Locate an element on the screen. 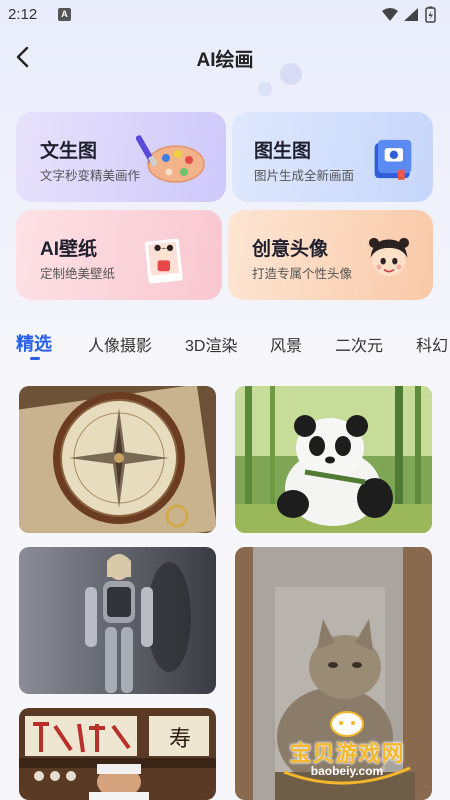 The height and width of the screenshot is (800, 450). tab-scifi: 科幻 is located at coordinates (432, 344).